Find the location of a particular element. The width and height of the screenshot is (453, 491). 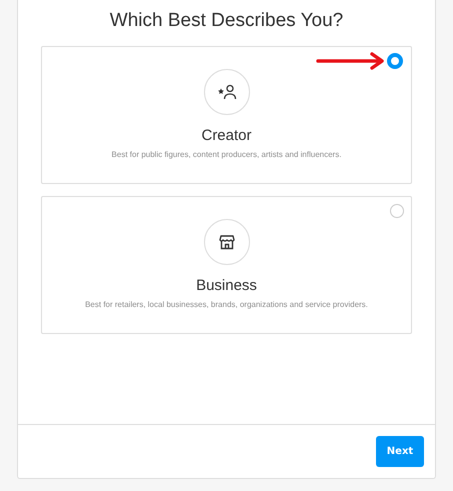

option-description: Best for public figures, content producers, artists and influencers. is located at coordinates (227, 154).